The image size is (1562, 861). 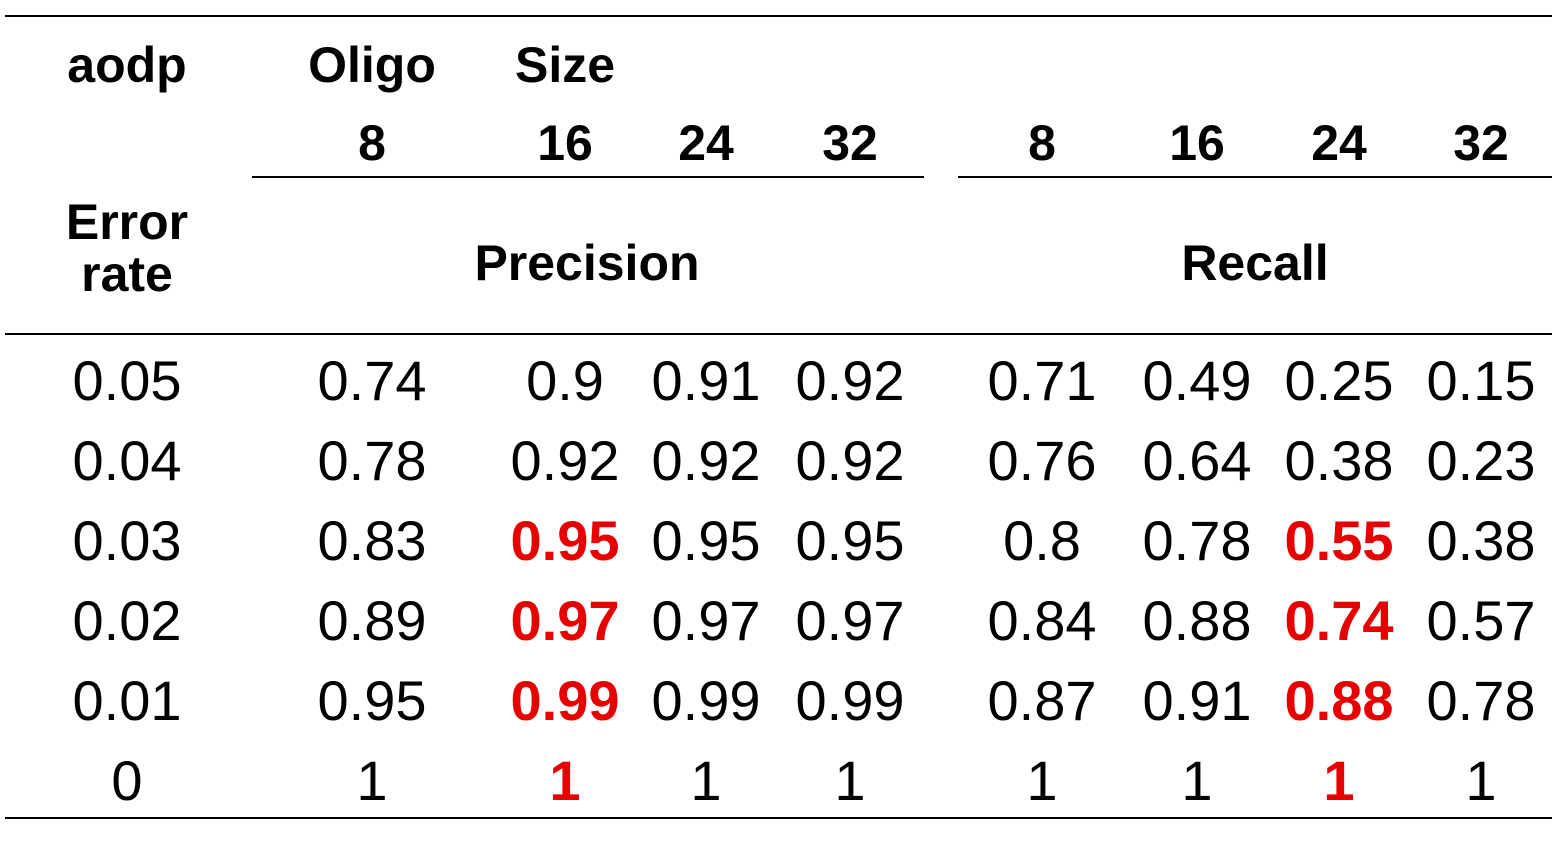 What do you see at coordinates (372, 540) in the screenshot?
I see `data-cell: 0.83` at bounding box center [372, 540].